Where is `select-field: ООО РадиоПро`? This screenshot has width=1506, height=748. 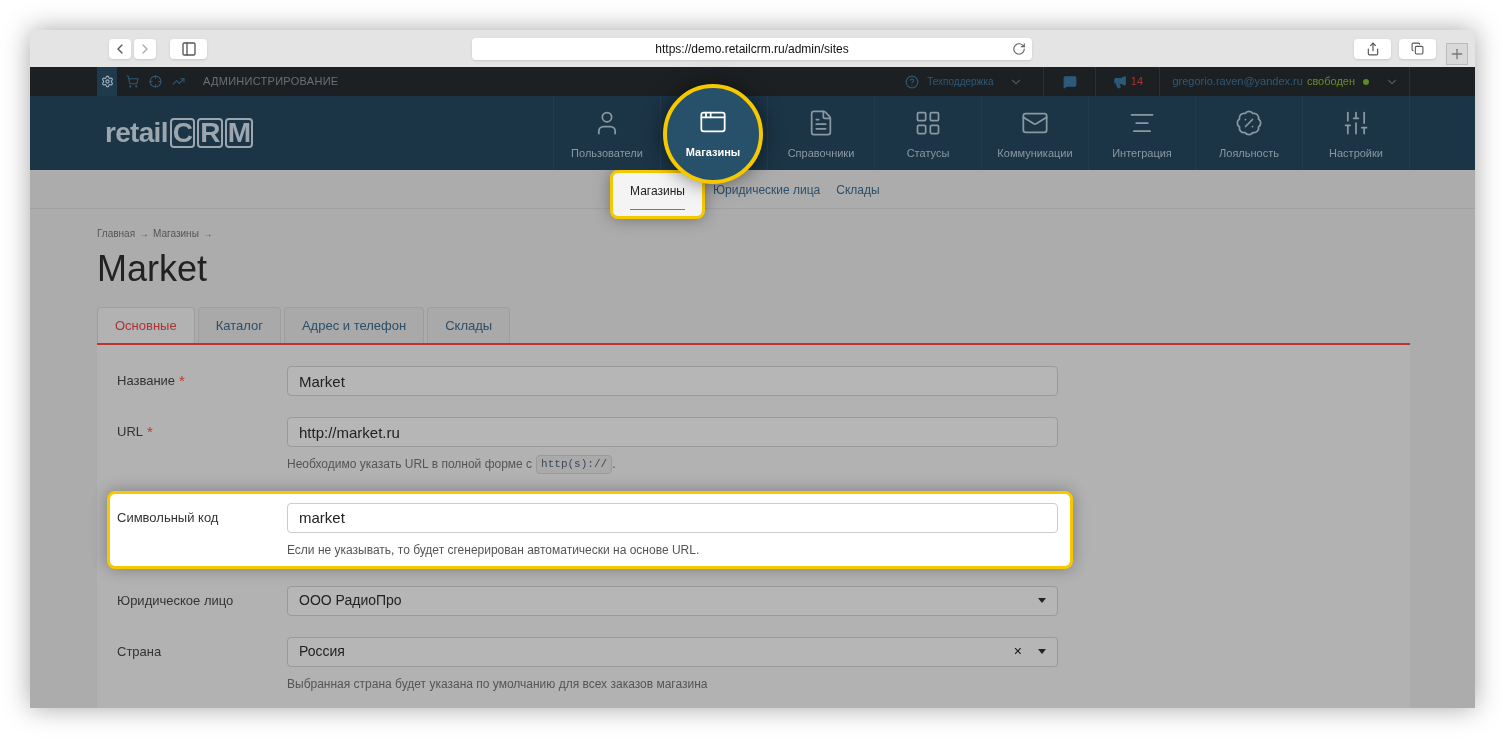
select-field: ООО РадиоПро is located at coordinates (672, 600).